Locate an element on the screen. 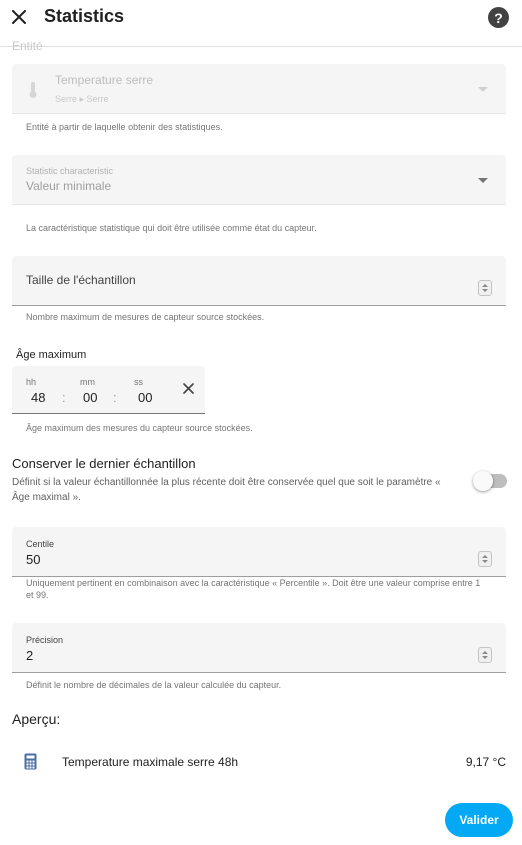 This screenshot has width=522, height=845. entity-area: Serre ▸ Serre is located at coordinates (82, 99).